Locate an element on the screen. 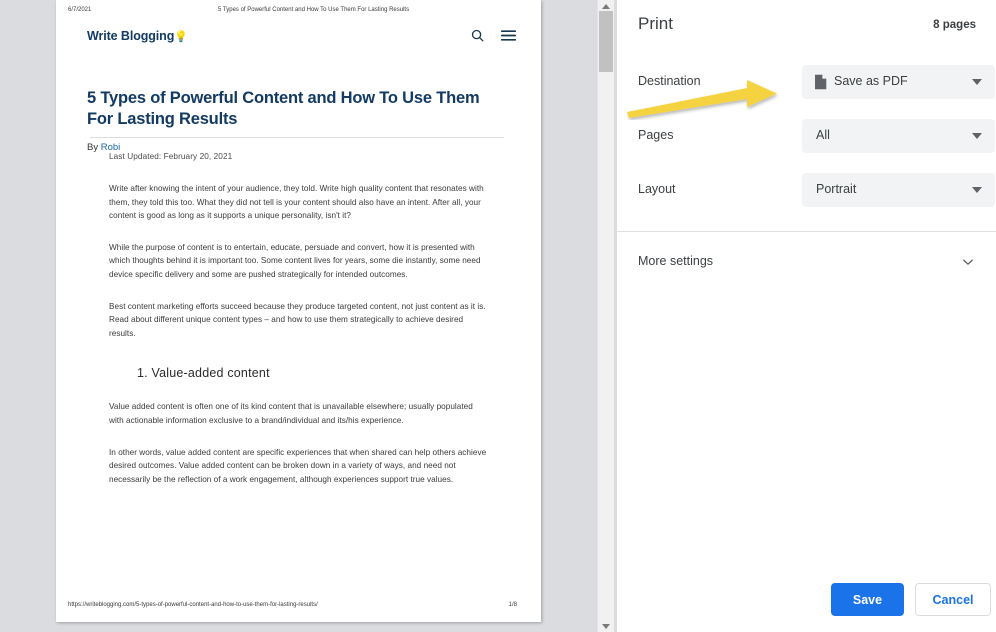 The image size is (996, 632). more-settings-row: More settings is located at coordinates (807, 263).